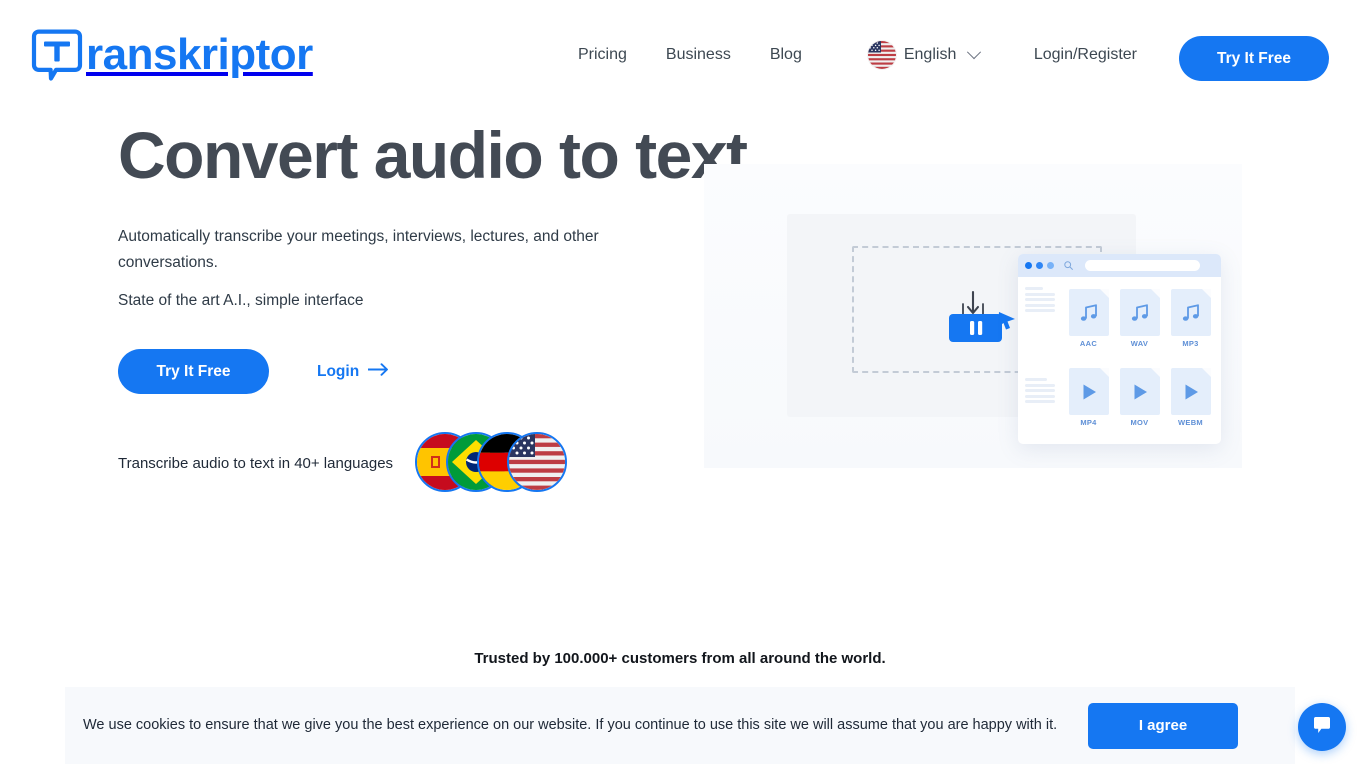 The image size is (1360, 764). Describe the element at coordinates (537, 462) in the screenshot. I see `flag-usa-icon` at that location.